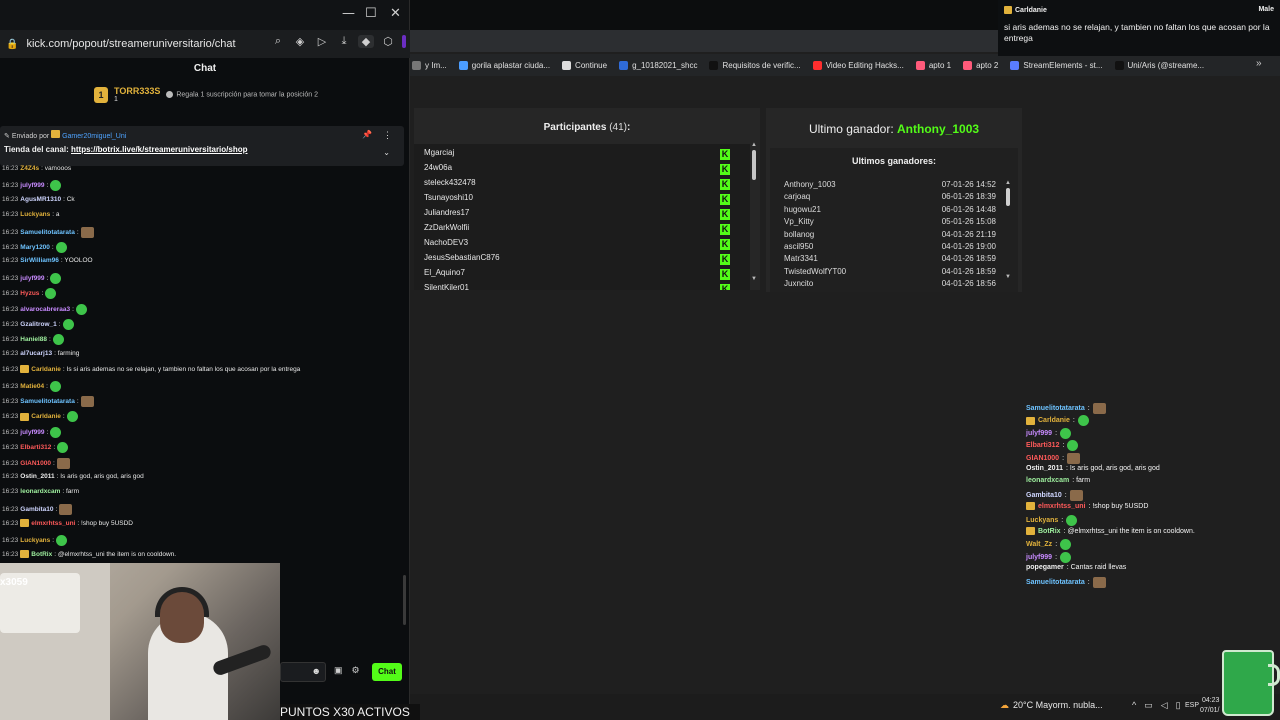 Image resolution: width=1280 pixels, height=720 pixels. I want to click on download-icon: ⤓, so click(344, 41).